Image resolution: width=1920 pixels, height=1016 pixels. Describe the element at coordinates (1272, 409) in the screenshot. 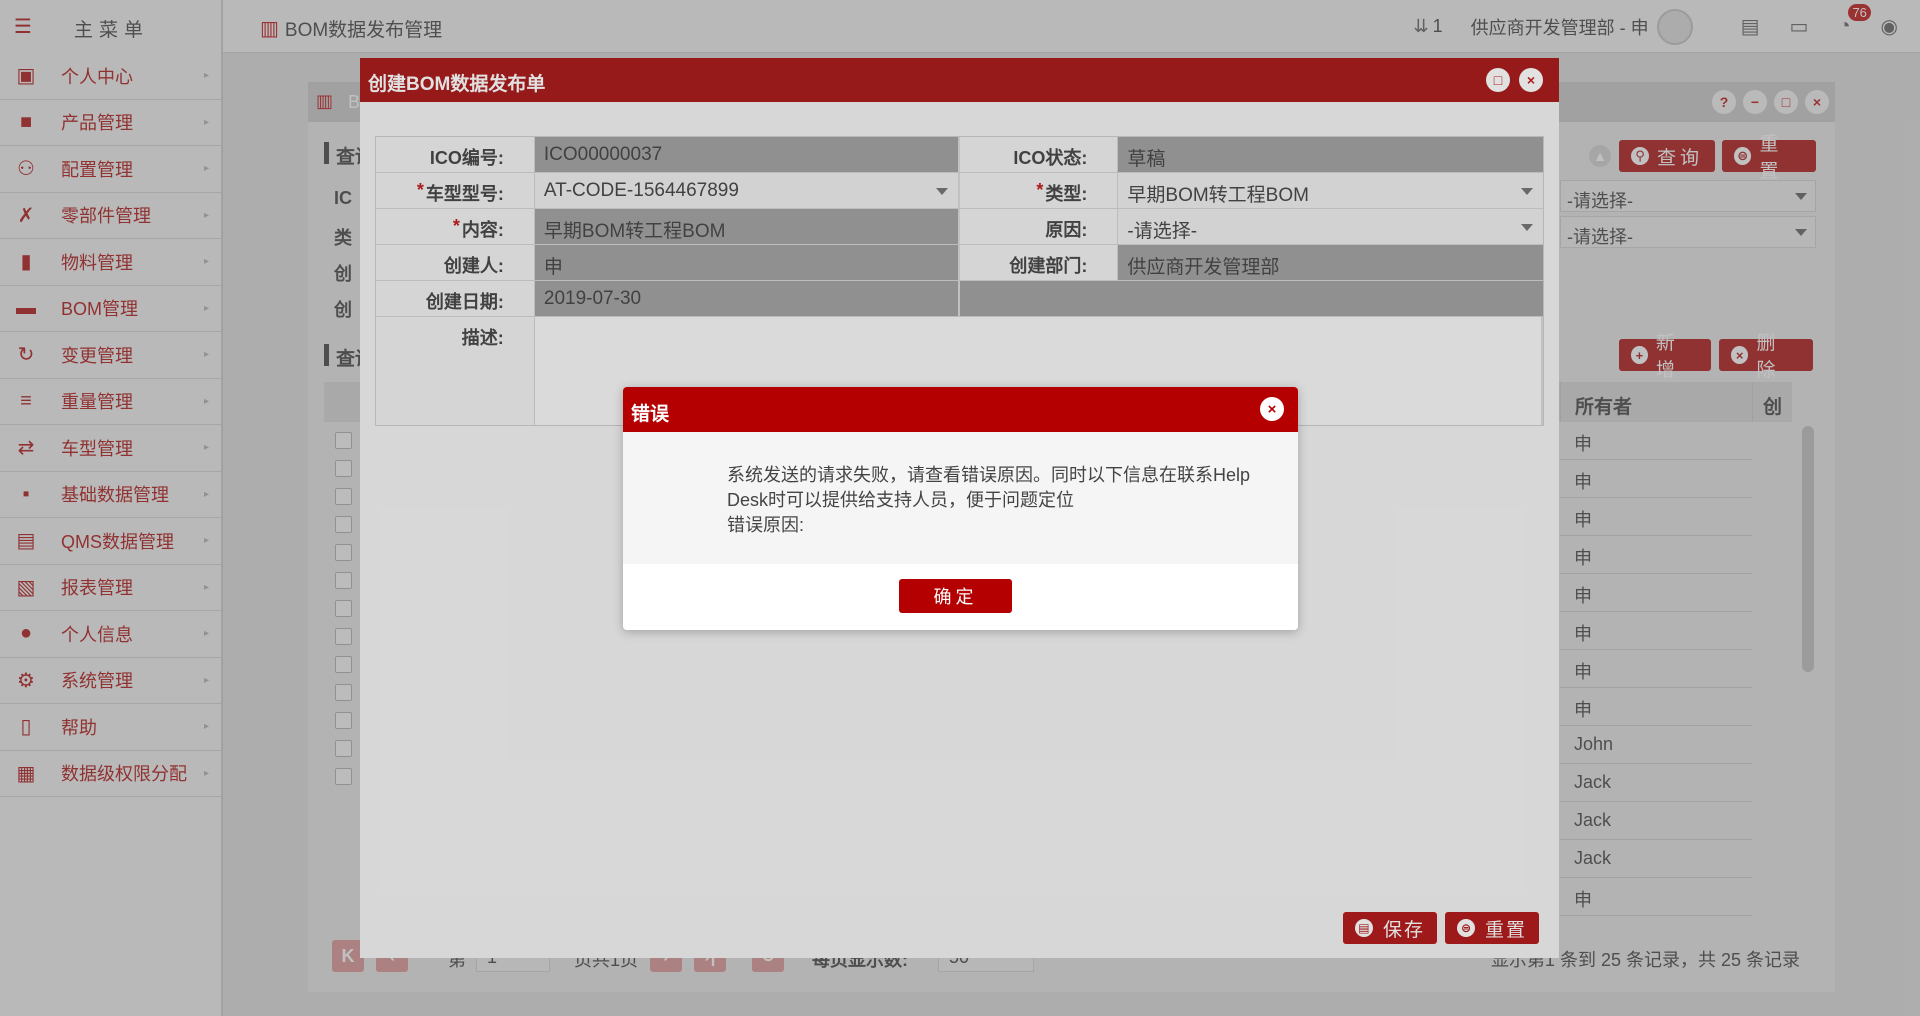

I see `close-icon: ×` at that location.